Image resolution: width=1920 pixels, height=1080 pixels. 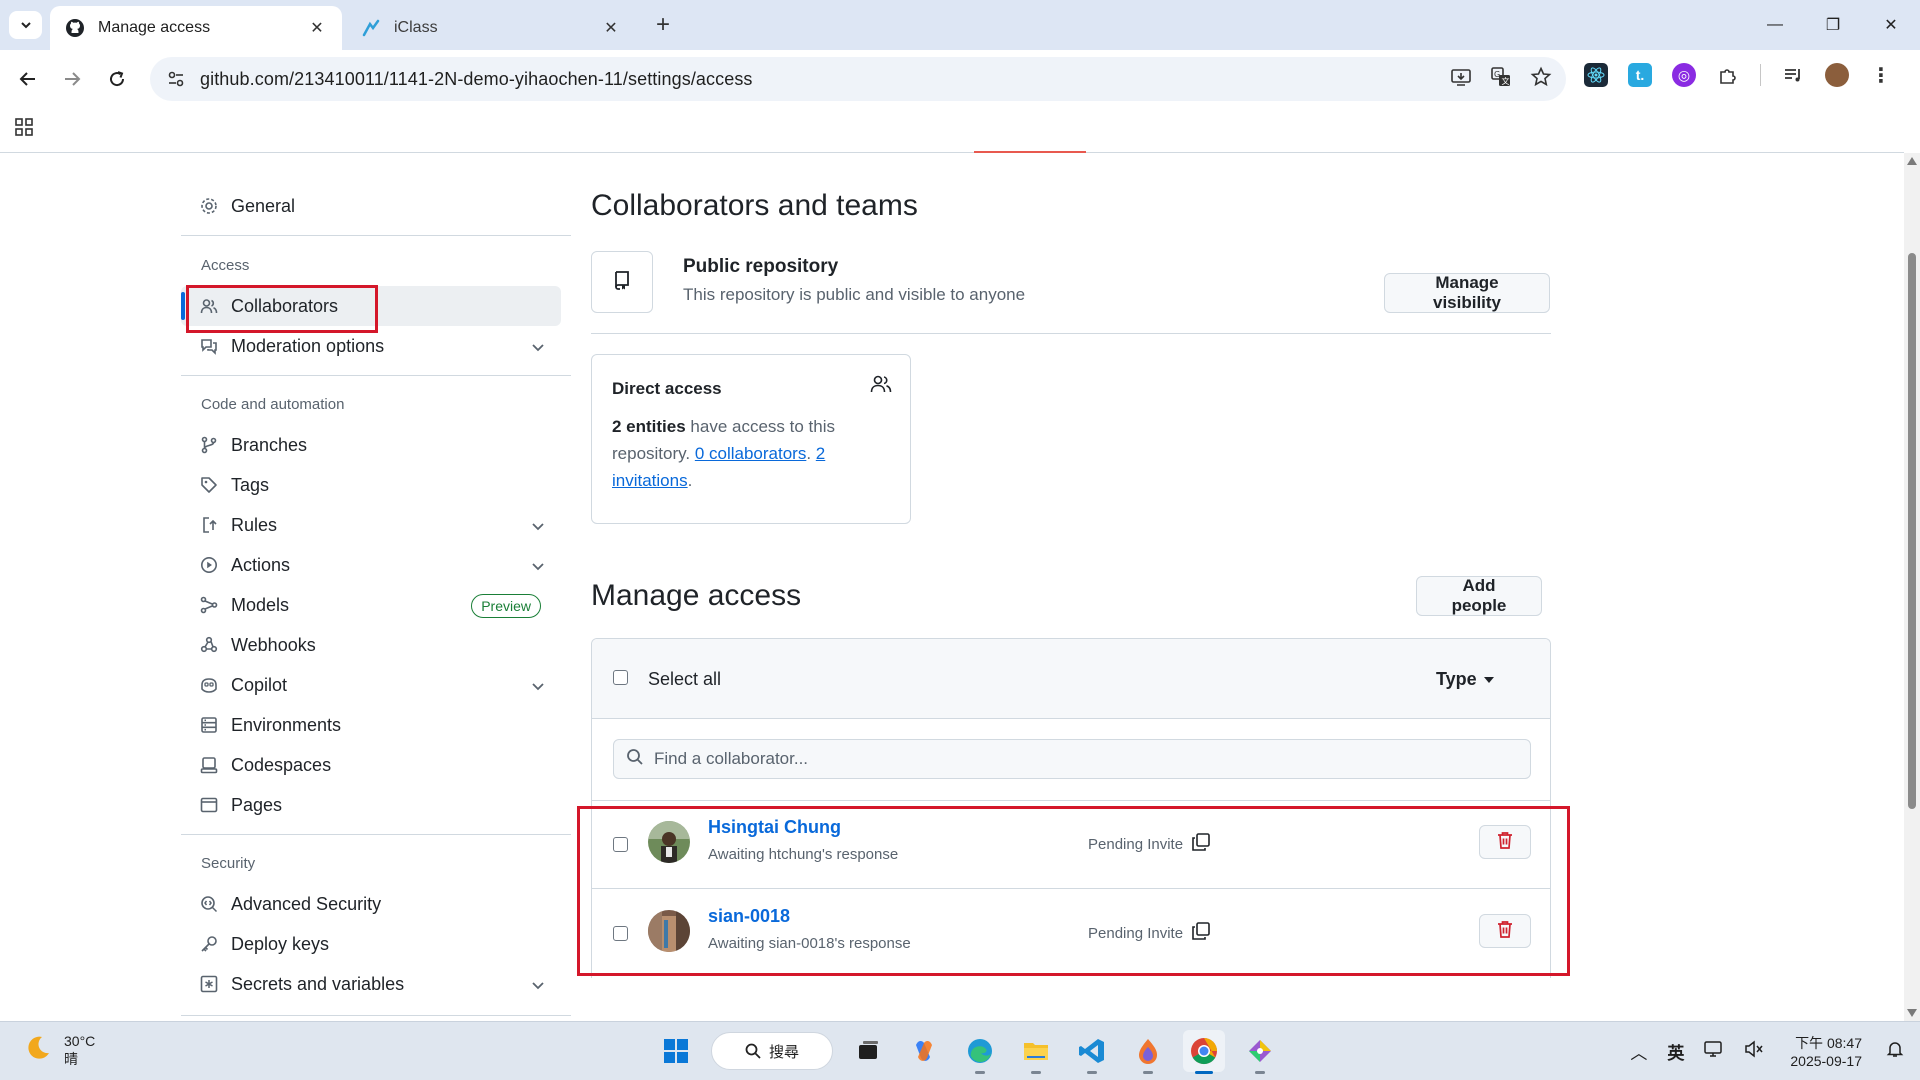 What do you see at coordinates (250, 484) in the screenshot?
I see `sidebar-item-label: Tags` at bounding box center [250, 484].